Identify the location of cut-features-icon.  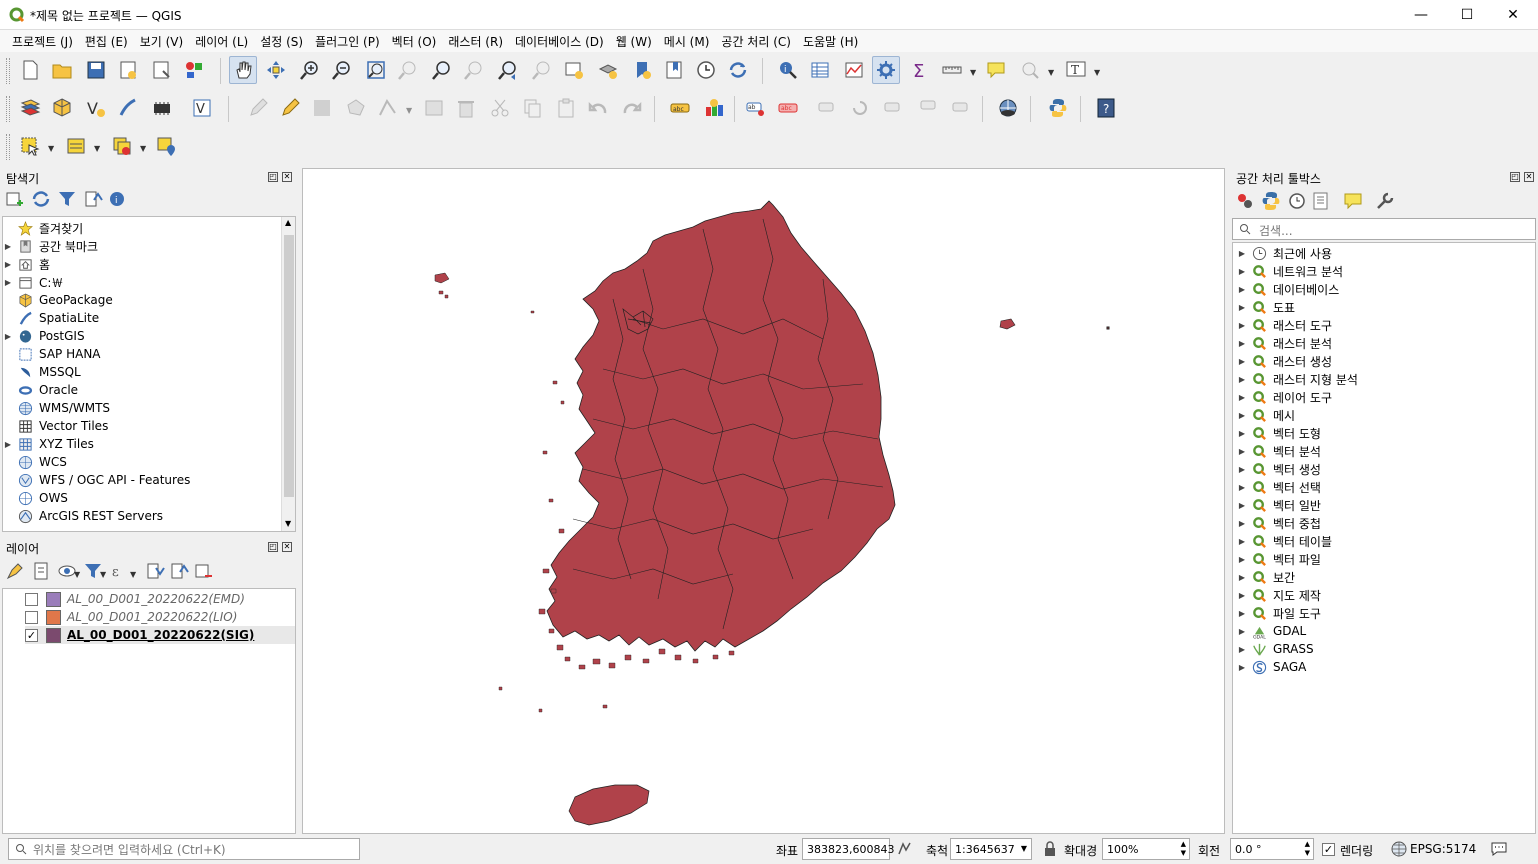
(500, 108).